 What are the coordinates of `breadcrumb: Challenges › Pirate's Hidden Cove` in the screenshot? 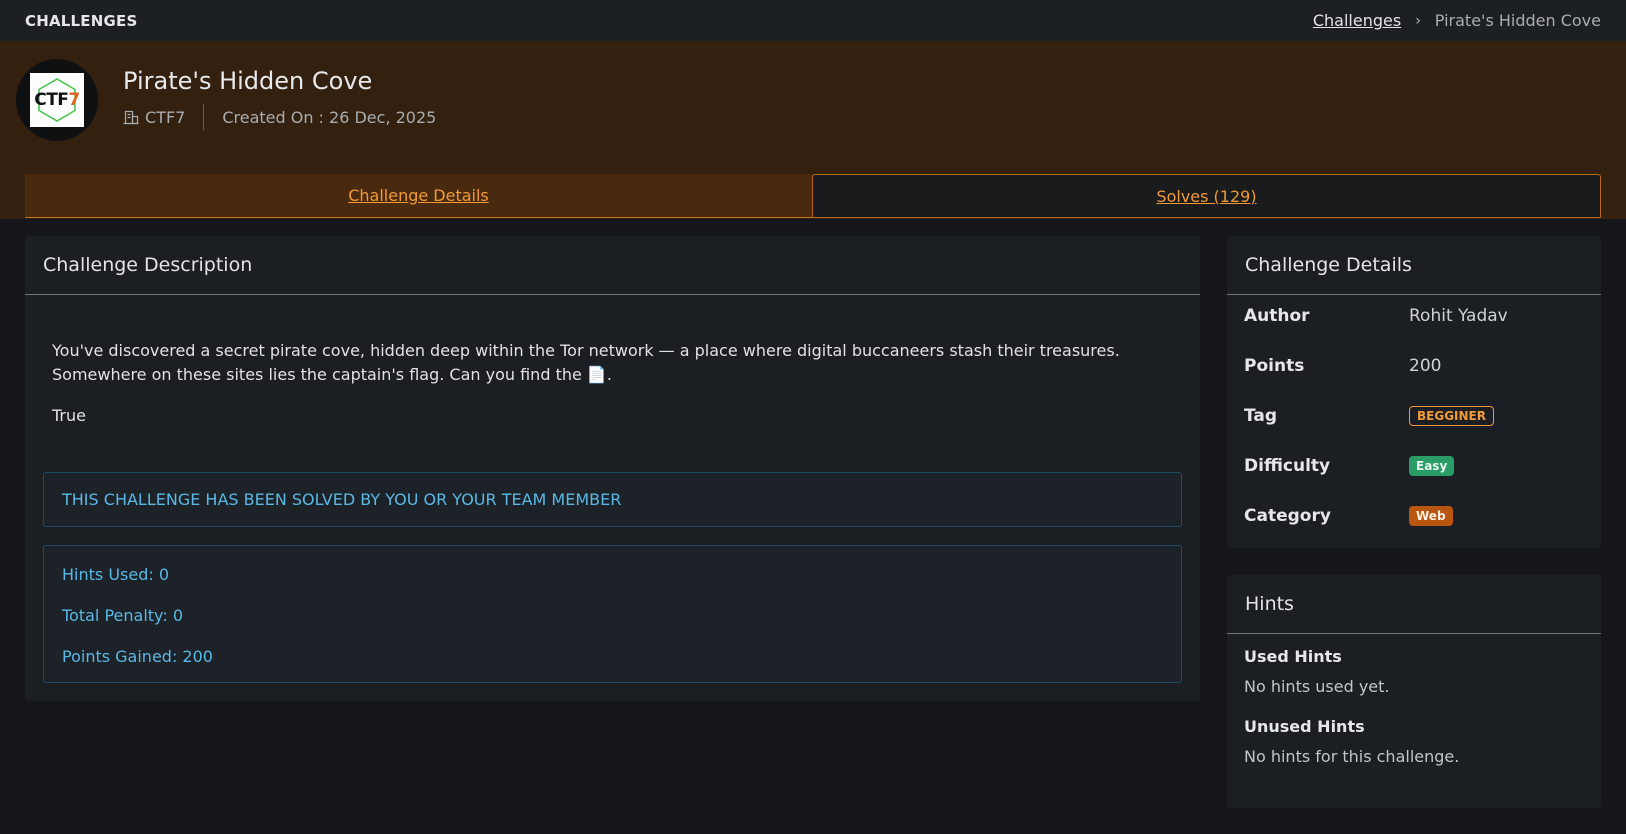 It's located at (1457, 20).